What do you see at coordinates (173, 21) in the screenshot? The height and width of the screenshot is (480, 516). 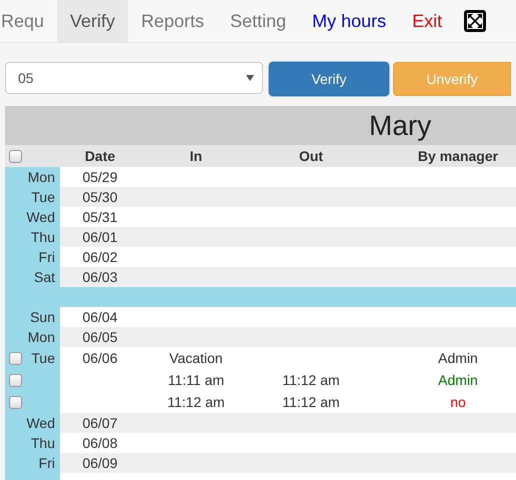 I see `nav-tab: Reports` at bounding box center [173, 21].